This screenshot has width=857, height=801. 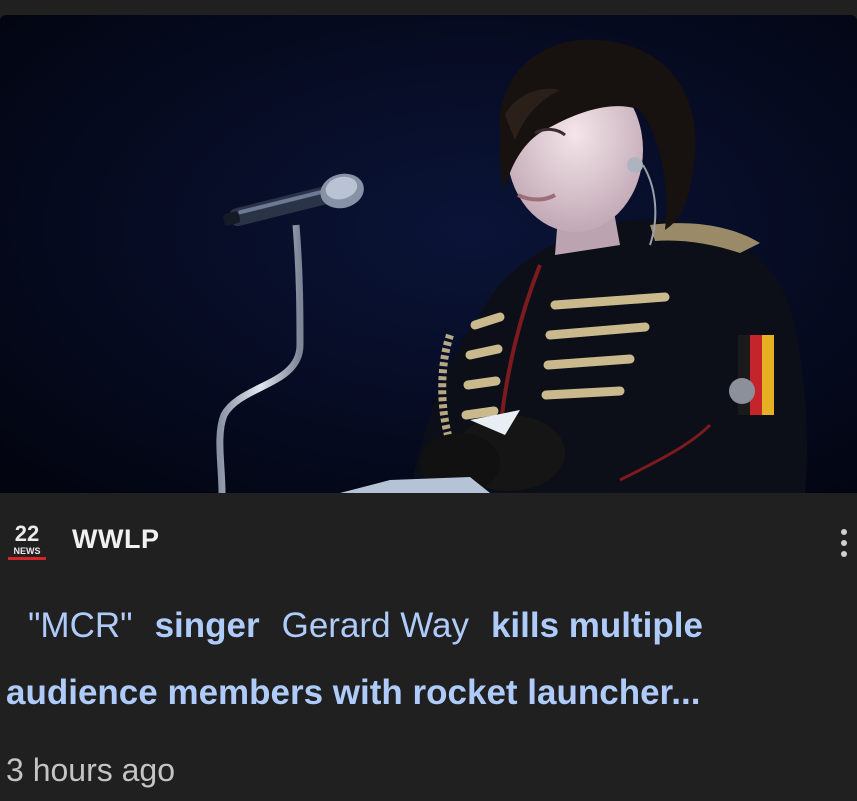 I want to click on source-row: 22 NEWS WWLP, so click(x=428, y=544).